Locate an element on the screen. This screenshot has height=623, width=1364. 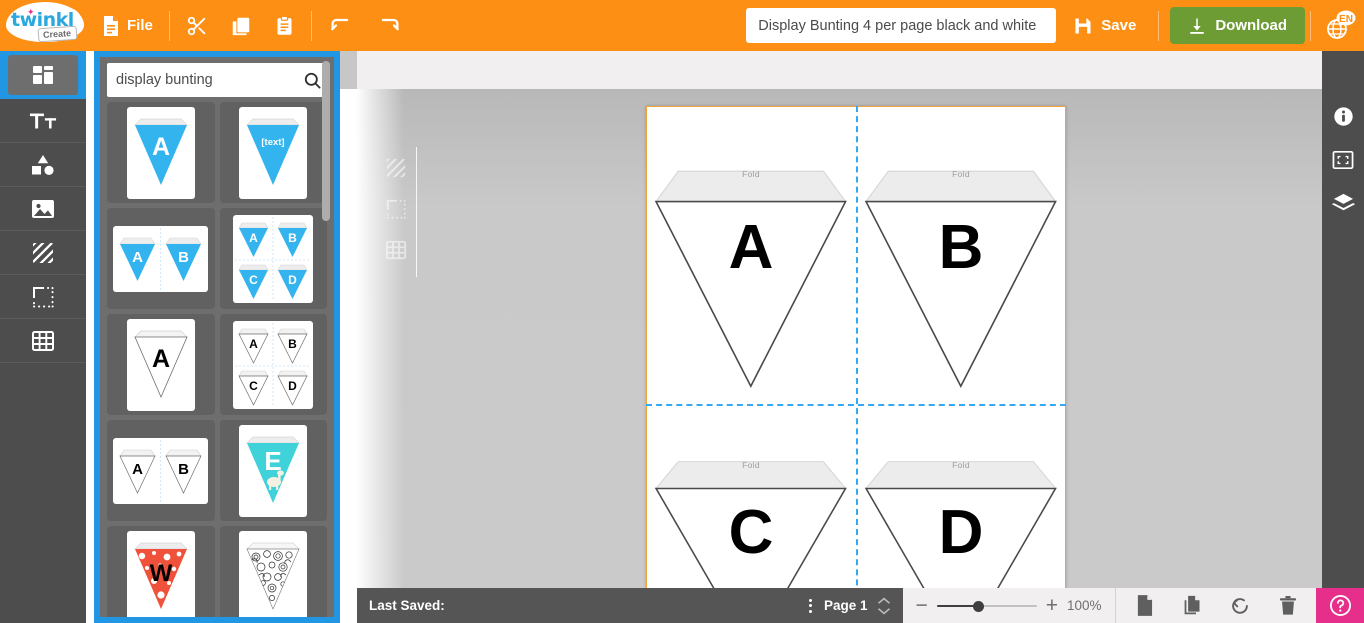
clipboard-icon is located at coordinates (284, 26).